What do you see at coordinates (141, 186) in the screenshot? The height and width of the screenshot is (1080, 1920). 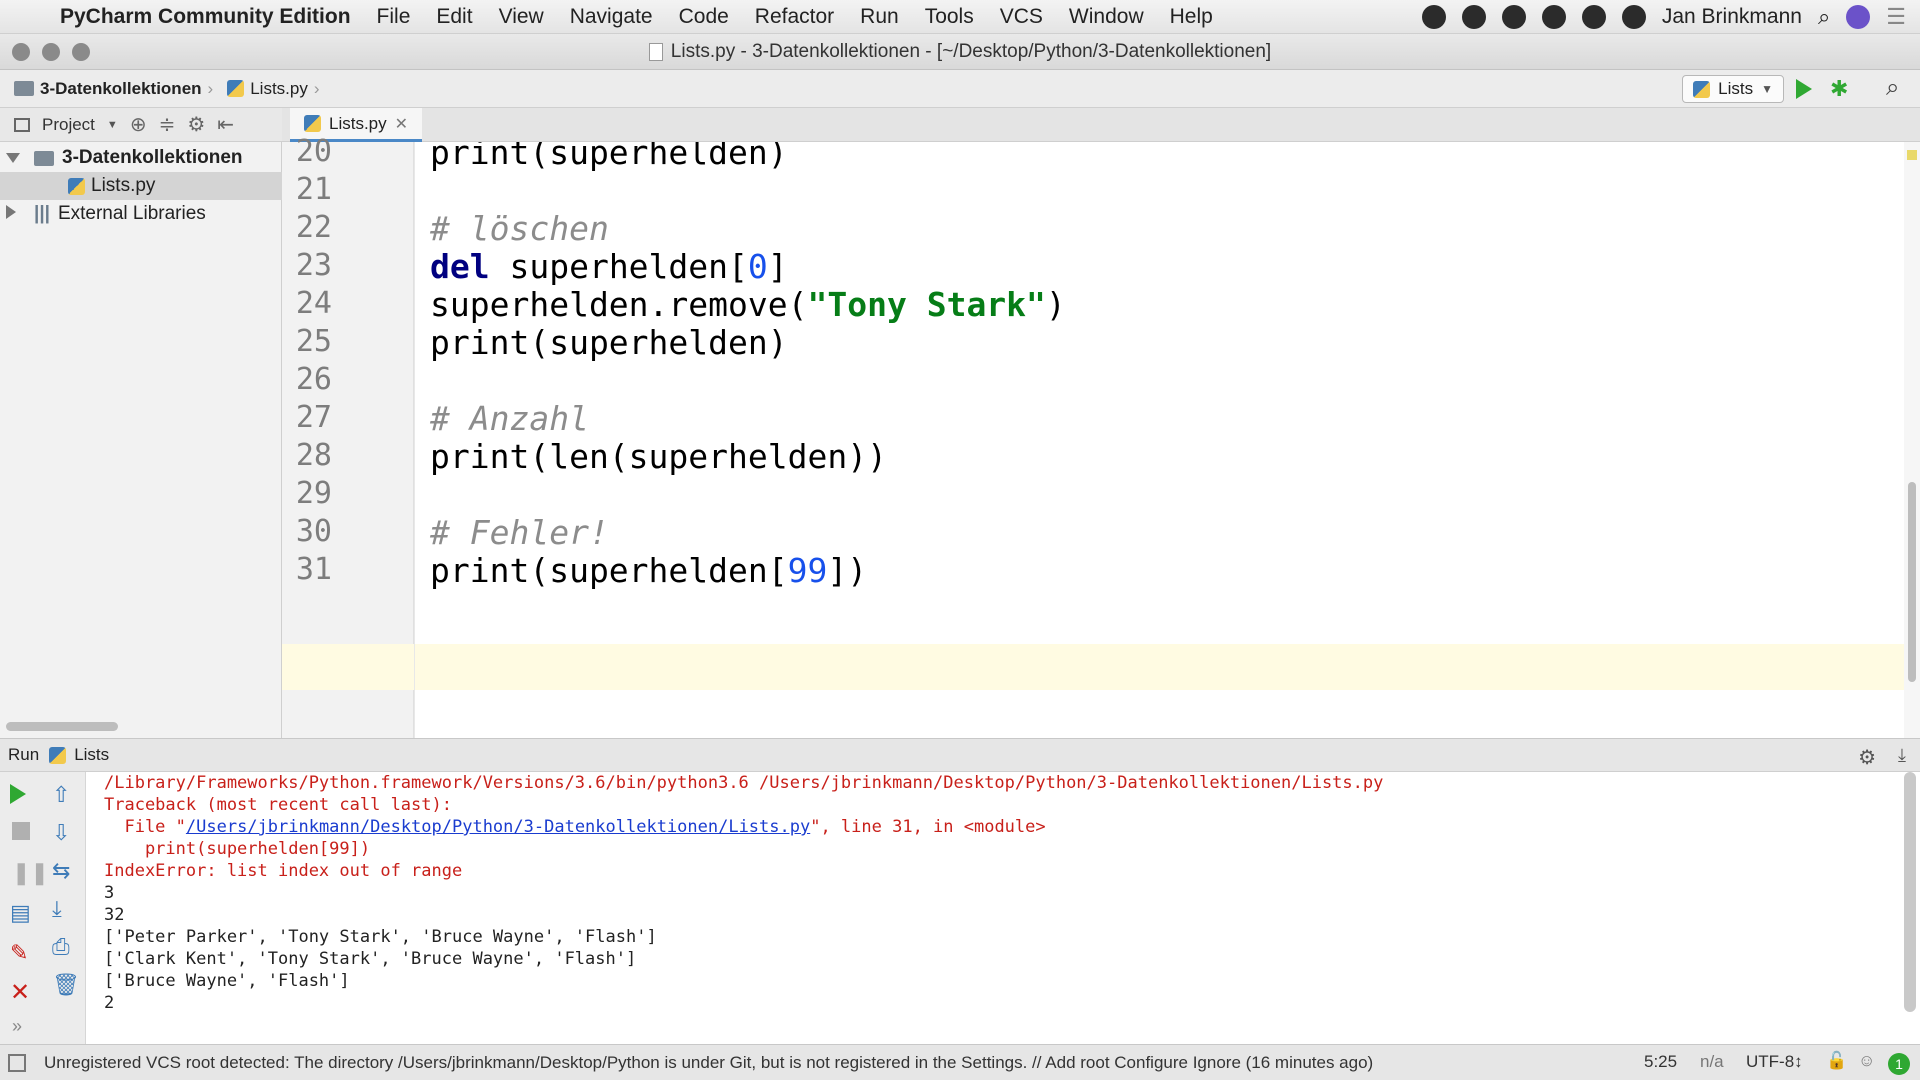 I see `tree-item-lists-py: Lists.py` at bounding box center [141, 186].